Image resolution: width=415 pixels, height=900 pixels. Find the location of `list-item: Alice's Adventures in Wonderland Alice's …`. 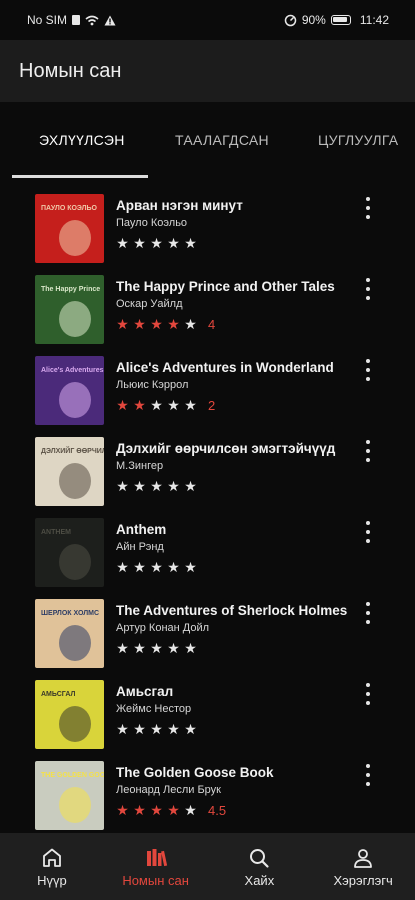

list-item: Alice's Adventures in Wonderland Alice's … is located at coordinates (207, 382).